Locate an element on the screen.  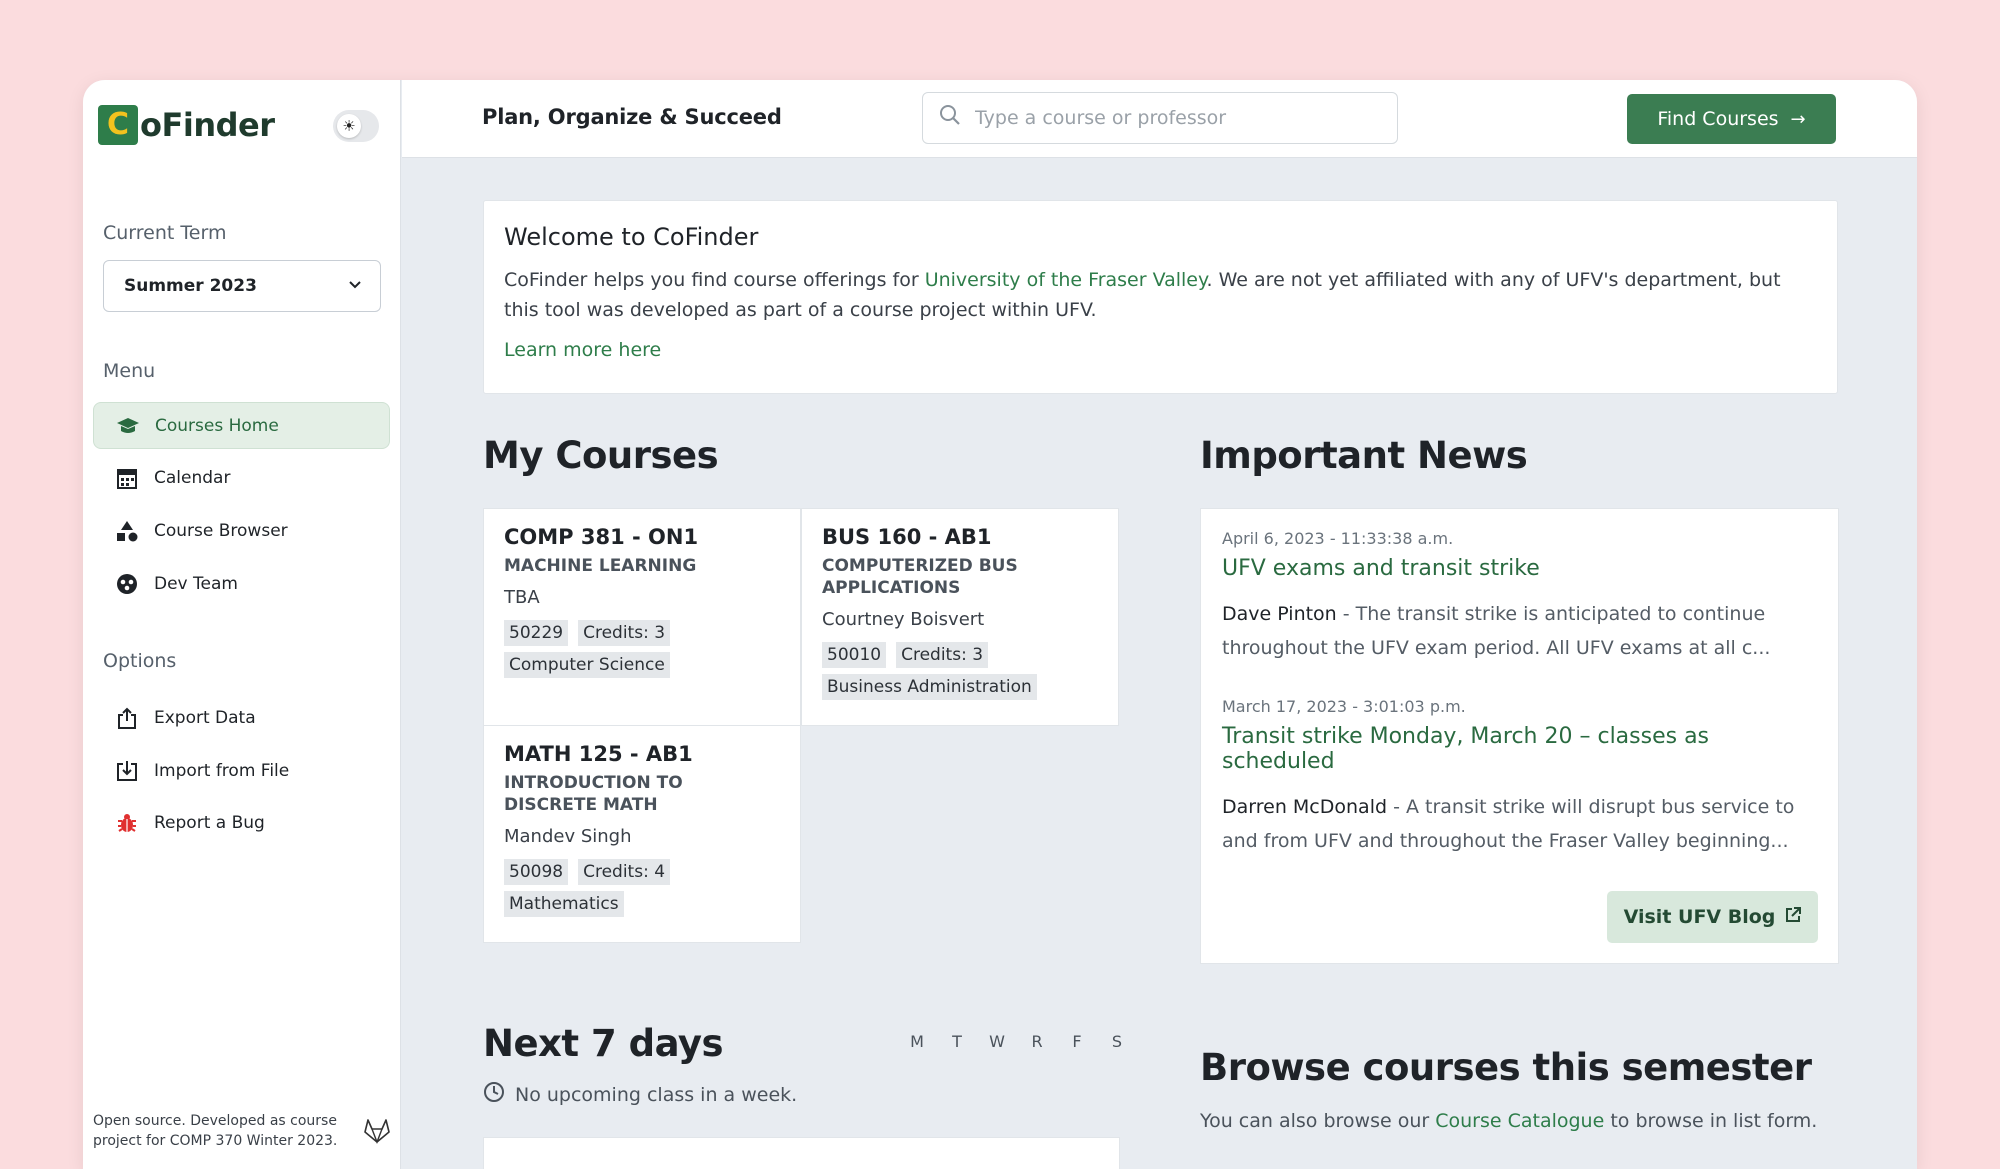
sidebar-item-course-browser: Course Browser is located at coordinates (241, 530).